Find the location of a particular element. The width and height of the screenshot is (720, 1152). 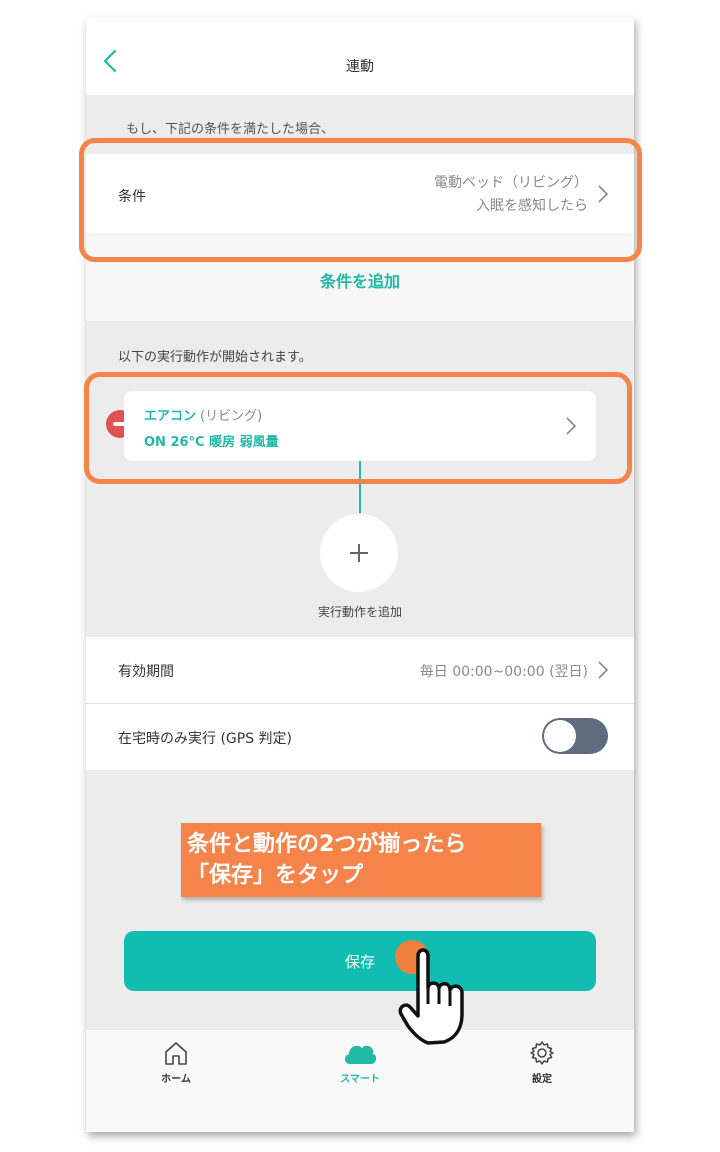

gps-label: 在宅時のみ実行 (GPS 判定) is located at coordinates (205, 739).